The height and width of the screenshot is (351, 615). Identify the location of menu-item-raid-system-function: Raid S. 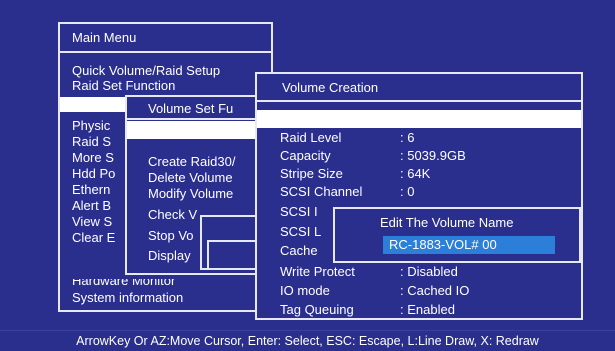
(91, 141).